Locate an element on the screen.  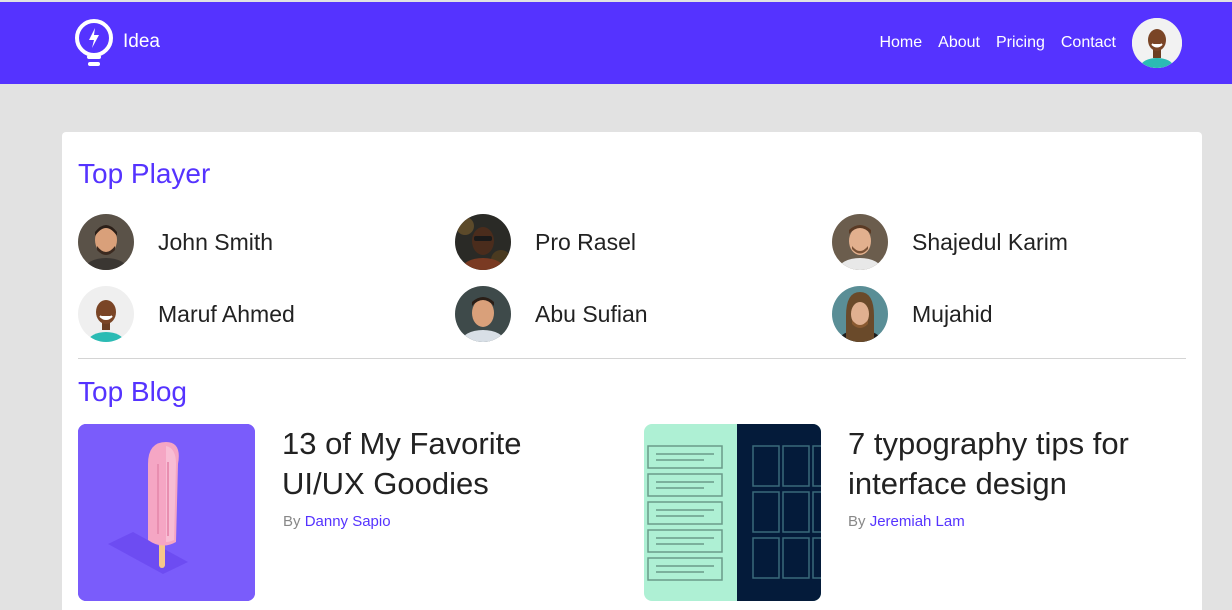
nav-links: Home About Pricing Contact is located at coordinates (997, 43).